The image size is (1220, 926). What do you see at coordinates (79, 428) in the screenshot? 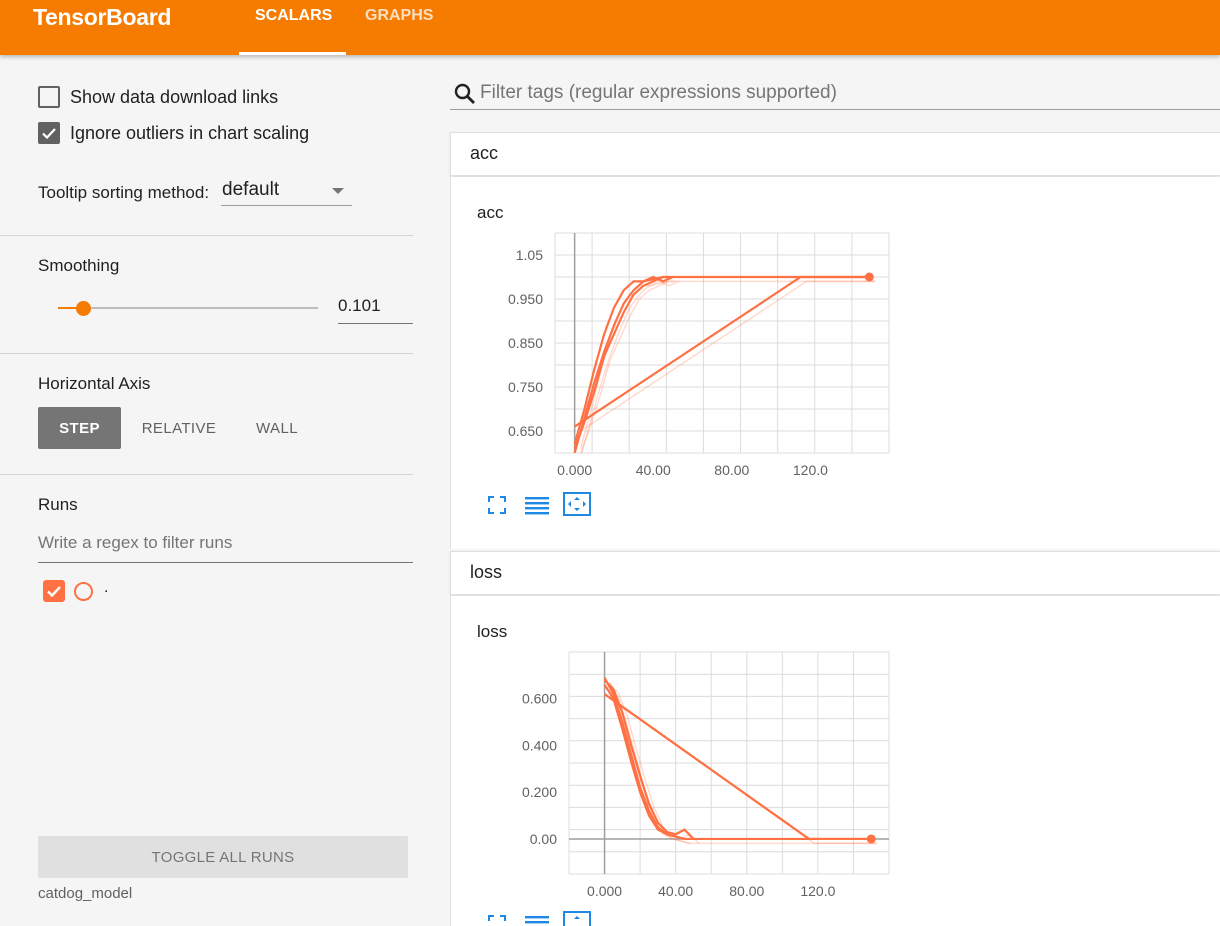
I see `axis-step-button: STEP` at bounding box center [79, 428].